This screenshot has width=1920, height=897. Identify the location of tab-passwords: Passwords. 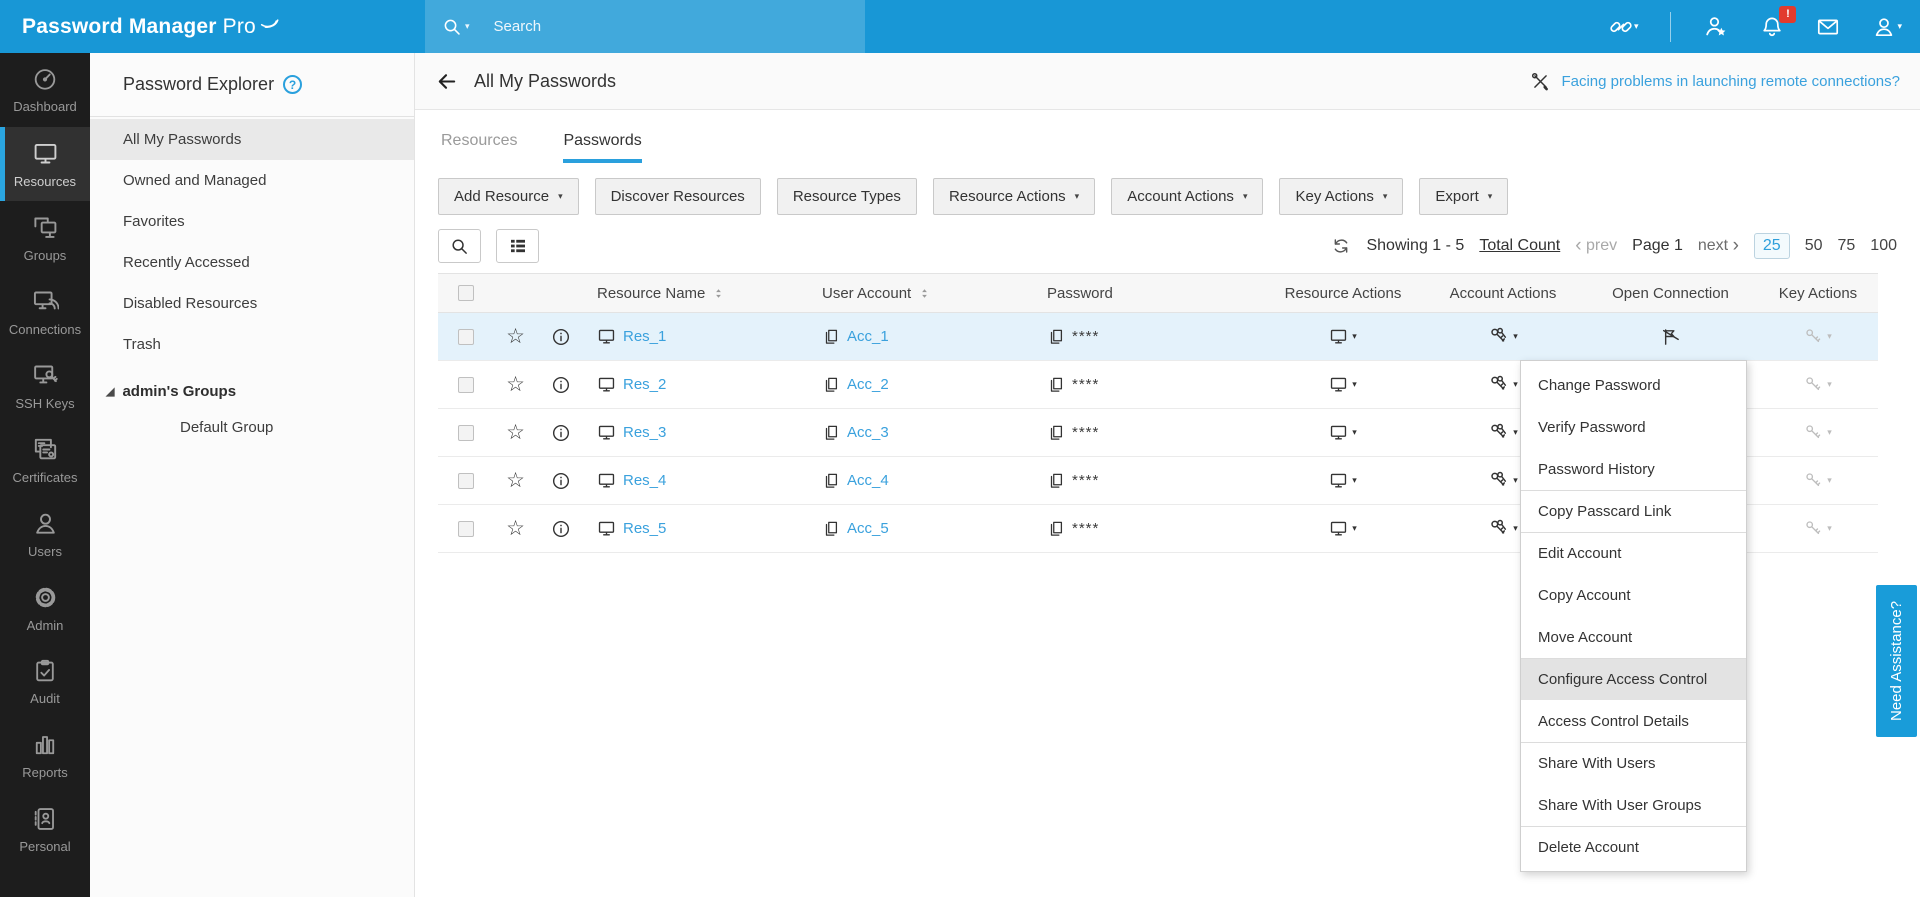
(602, 147).